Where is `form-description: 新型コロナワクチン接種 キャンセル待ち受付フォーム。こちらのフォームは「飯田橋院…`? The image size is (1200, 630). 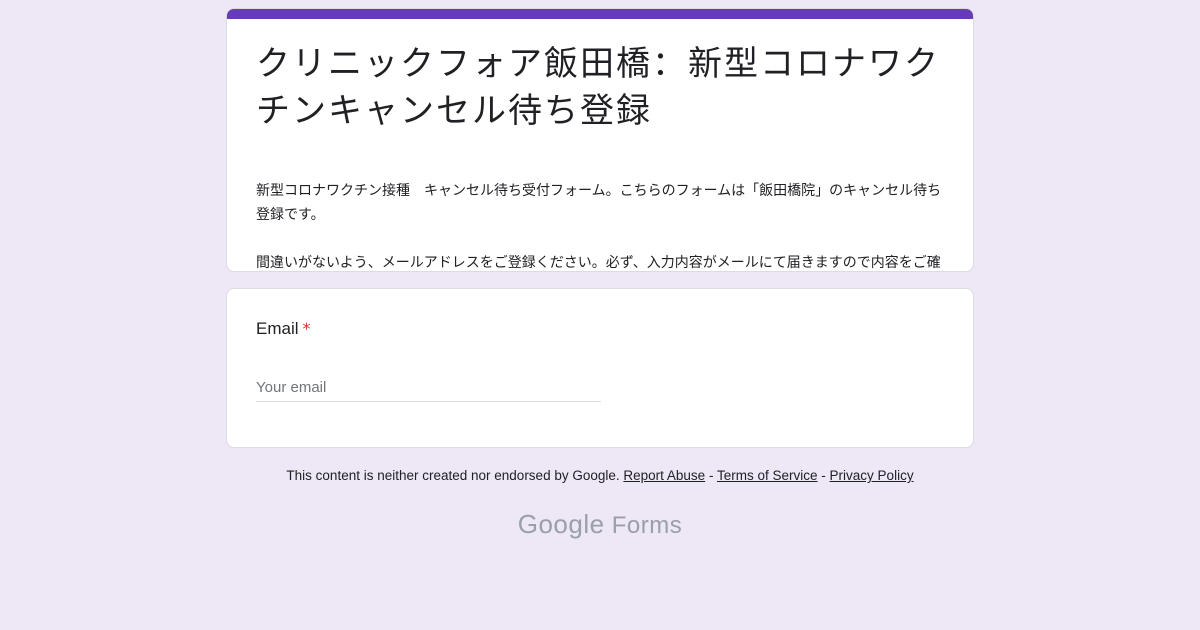
form-description: 新型コロナワクチン接種 キャンセル待ち受付フォーム。こちらのフォームは「飯田橋院… is located at coordinates (600, 213).